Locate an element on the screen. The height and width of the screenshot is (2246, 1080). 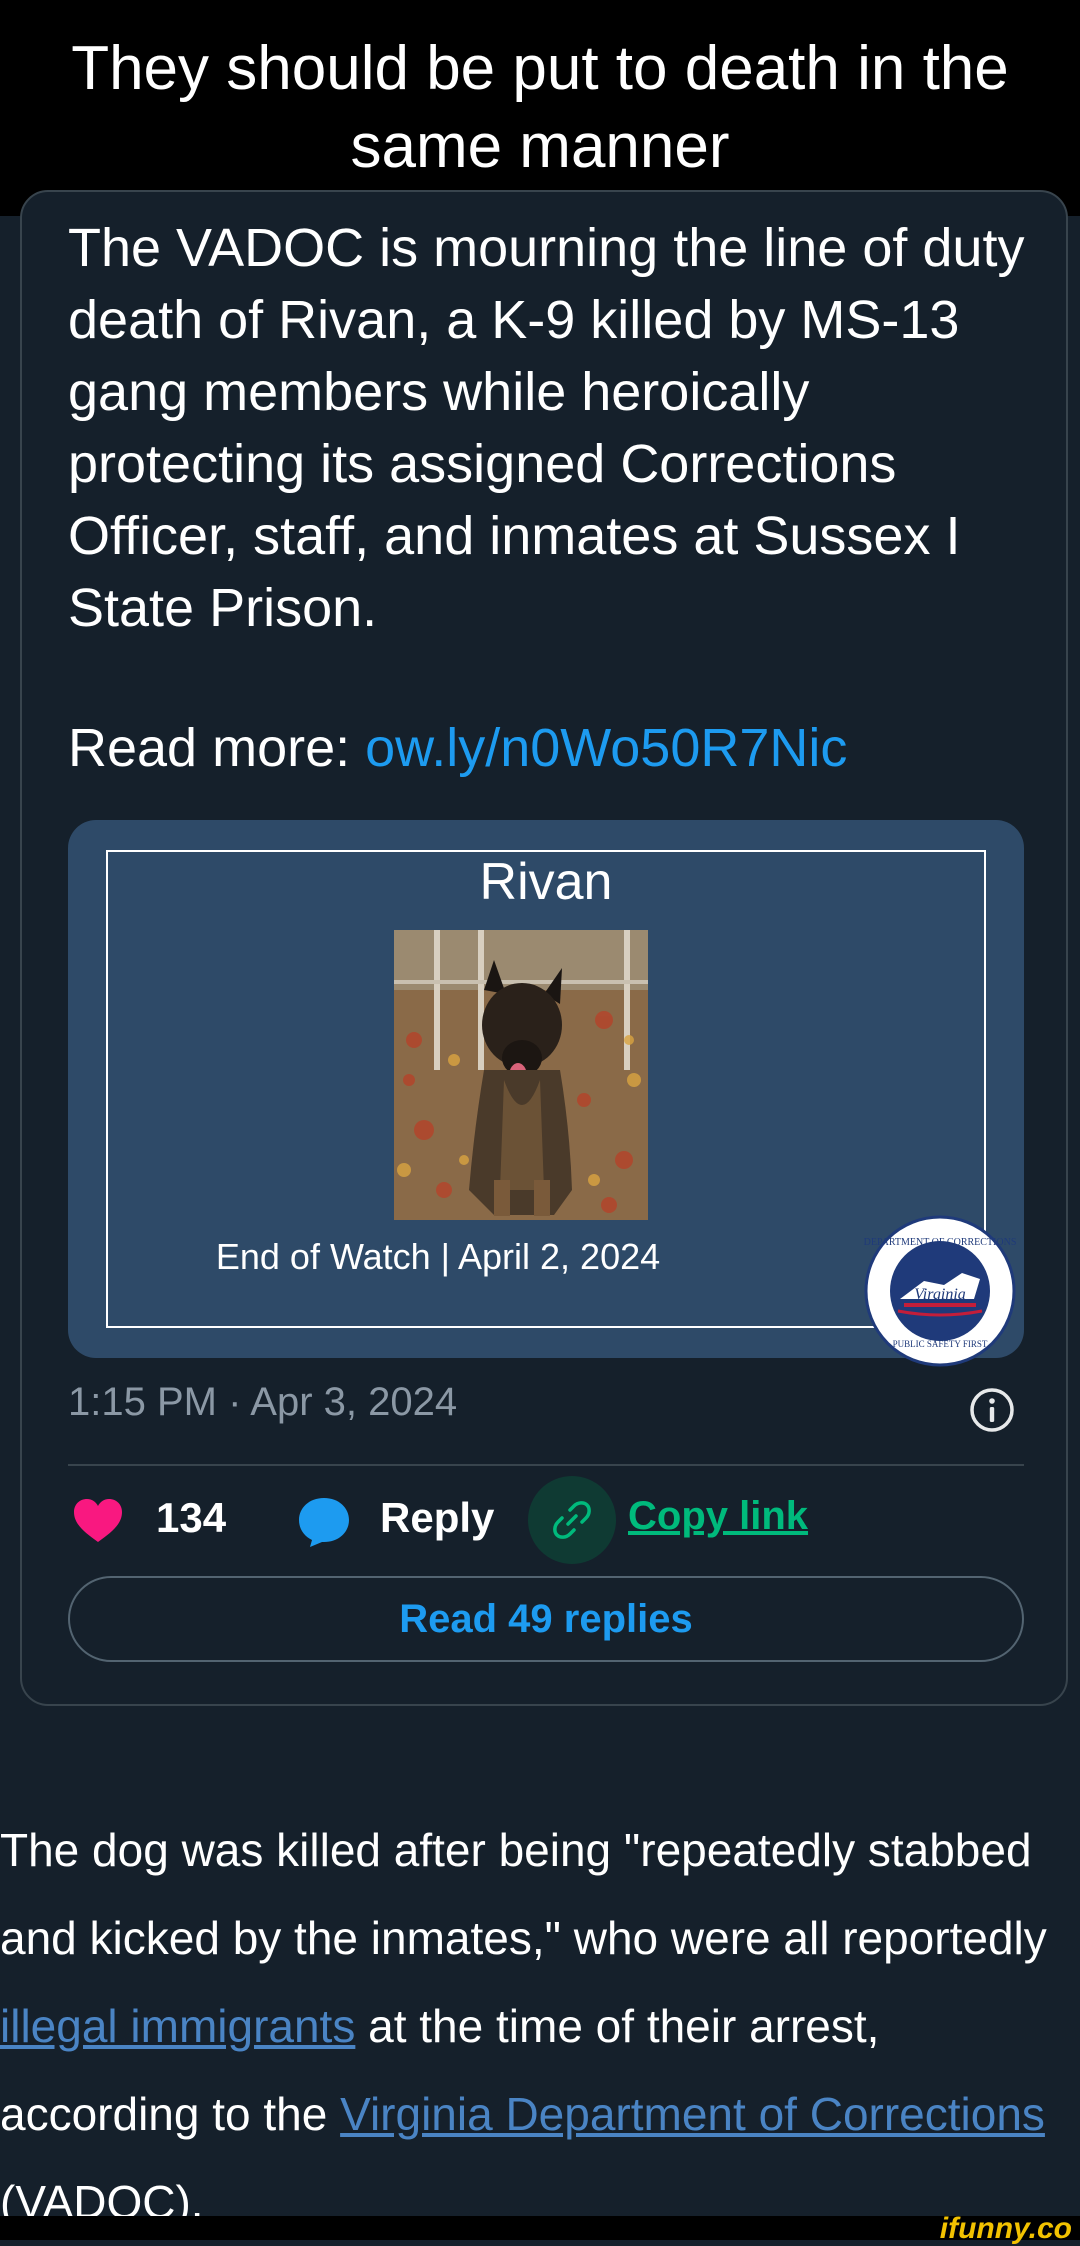
like-count: 134 is located at coordinates (191, 1518).